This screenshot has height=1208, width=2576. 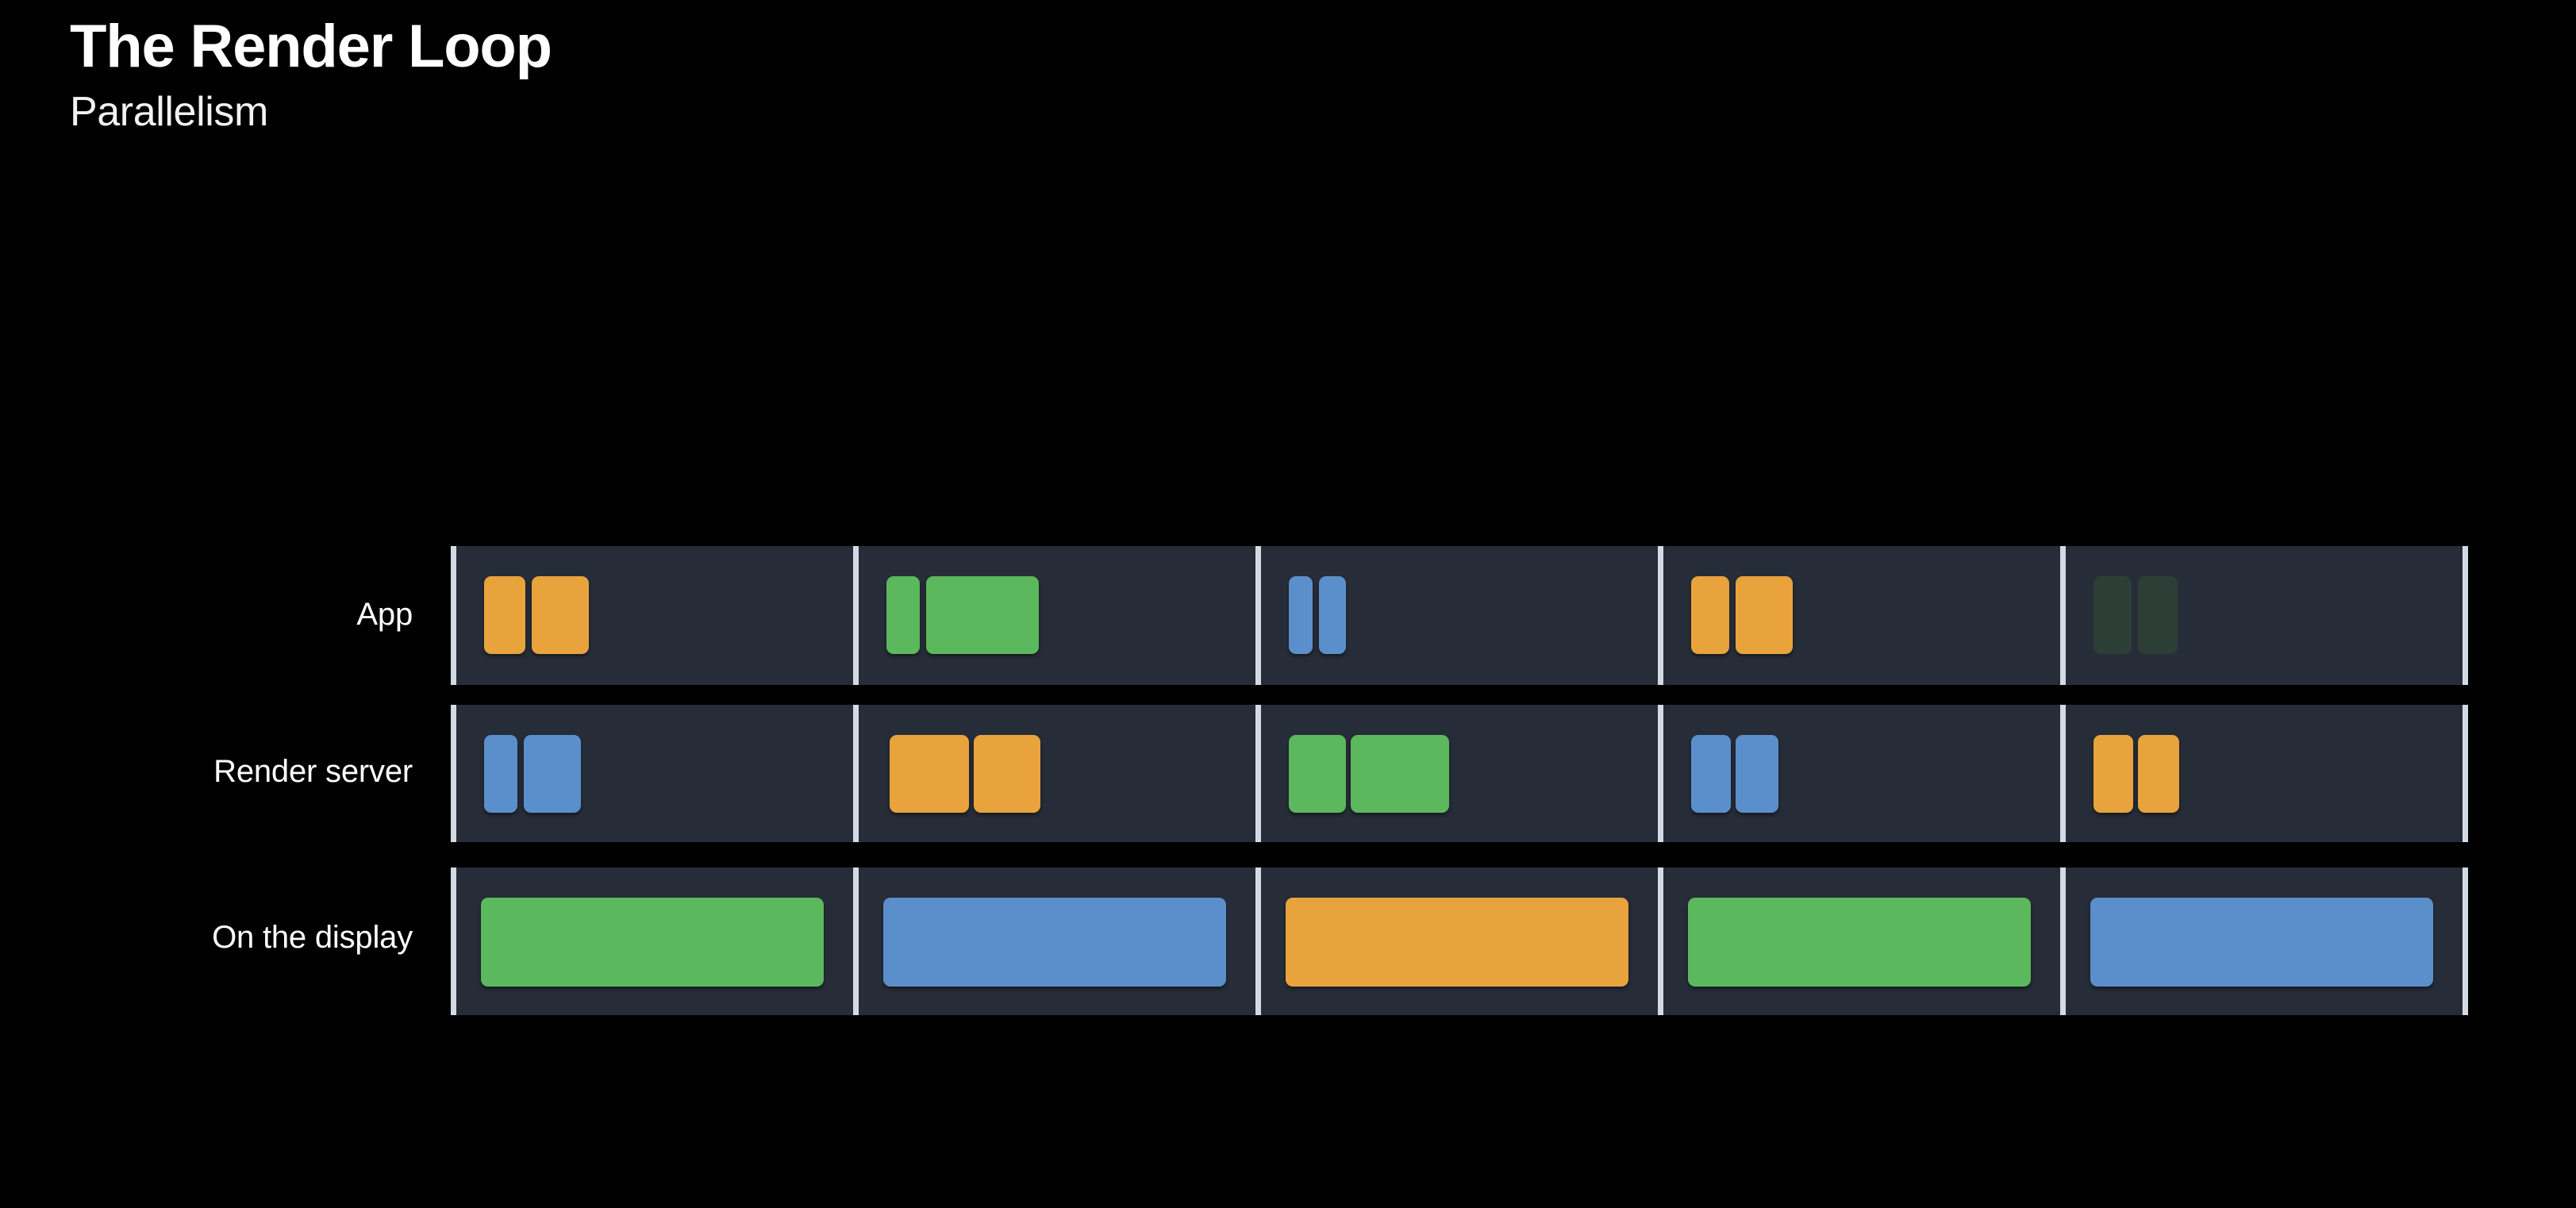 What do you see at coordinates (169, 112) in the screenshot?
I see `page-subtitle: Parallelism` at bounding box center [169, 112].